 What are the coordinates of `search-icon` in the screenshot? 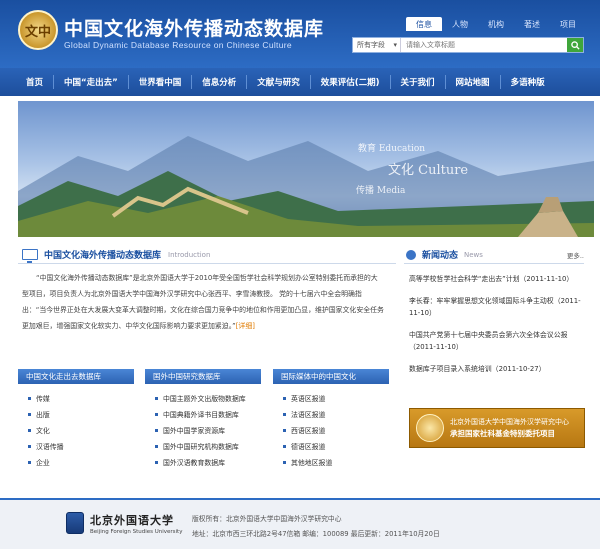 It's located at (575, 45).